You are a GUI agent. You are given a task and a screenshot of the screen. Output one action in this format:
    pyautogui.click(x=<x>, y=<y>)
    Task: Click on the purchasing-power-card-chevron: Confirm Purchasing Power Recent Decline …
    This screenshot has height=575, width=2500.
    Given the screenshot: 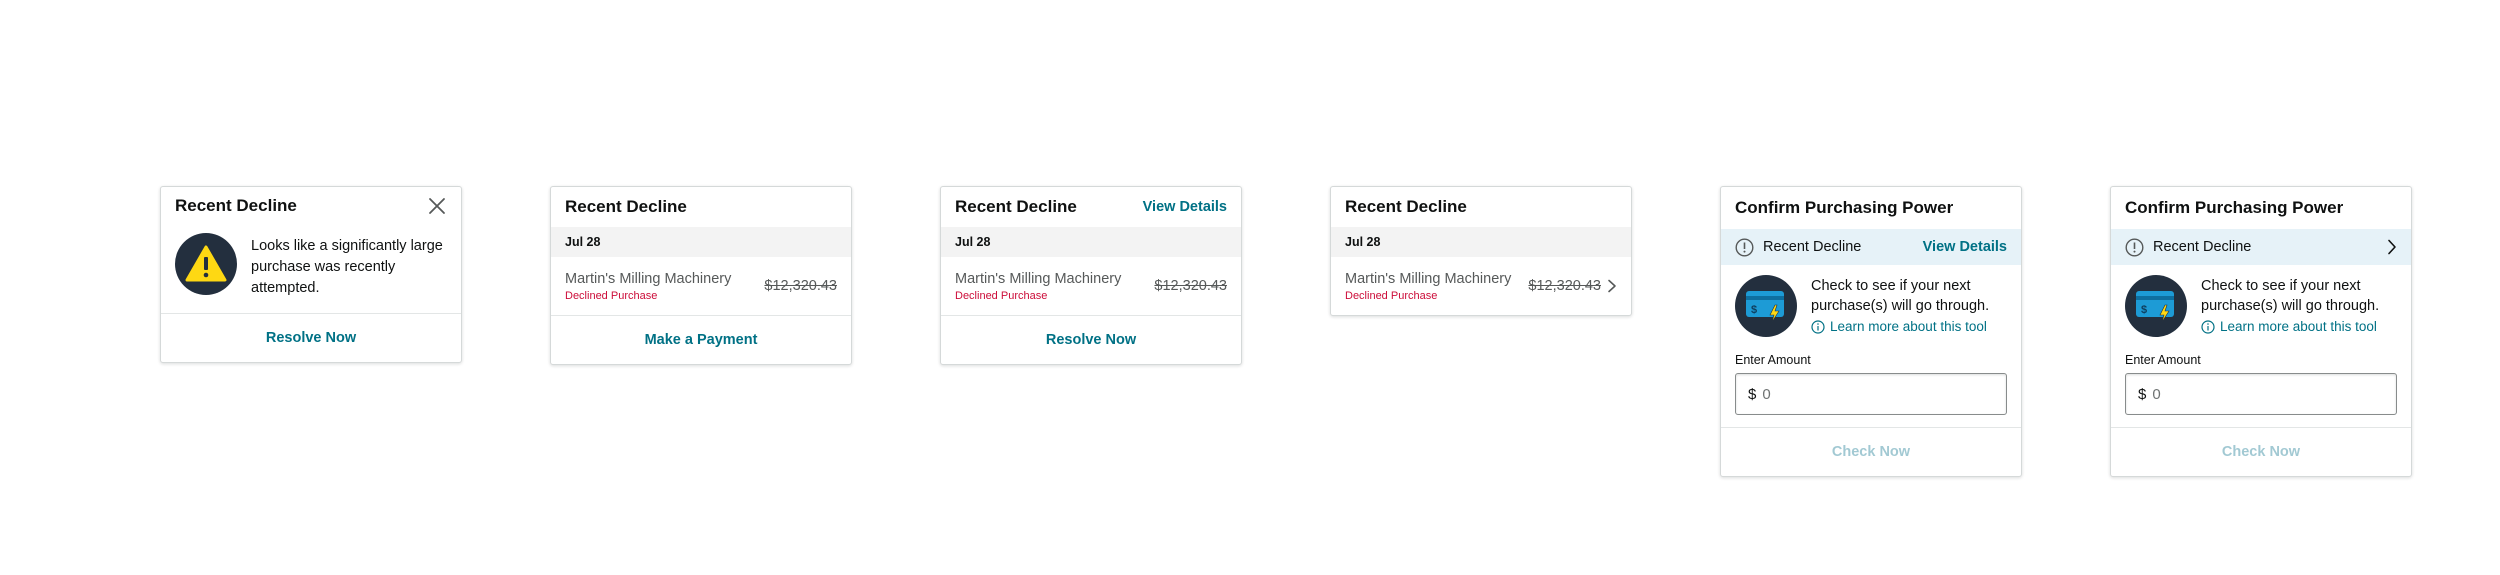 What is the action you would take?
    pyautogui.click(x=2261, y=331)
    